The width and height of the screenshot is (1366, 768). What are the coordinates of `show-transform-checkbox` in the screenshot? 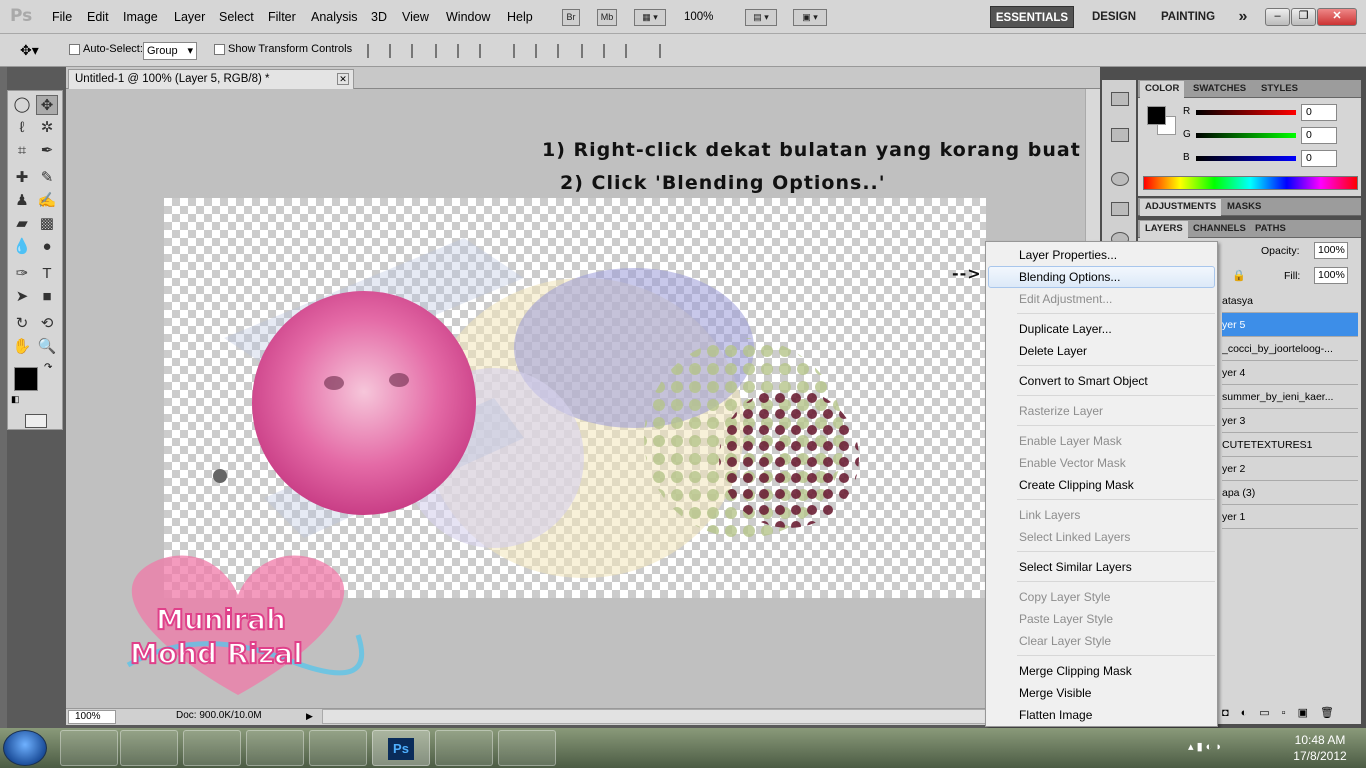 It's located at (219, 49).